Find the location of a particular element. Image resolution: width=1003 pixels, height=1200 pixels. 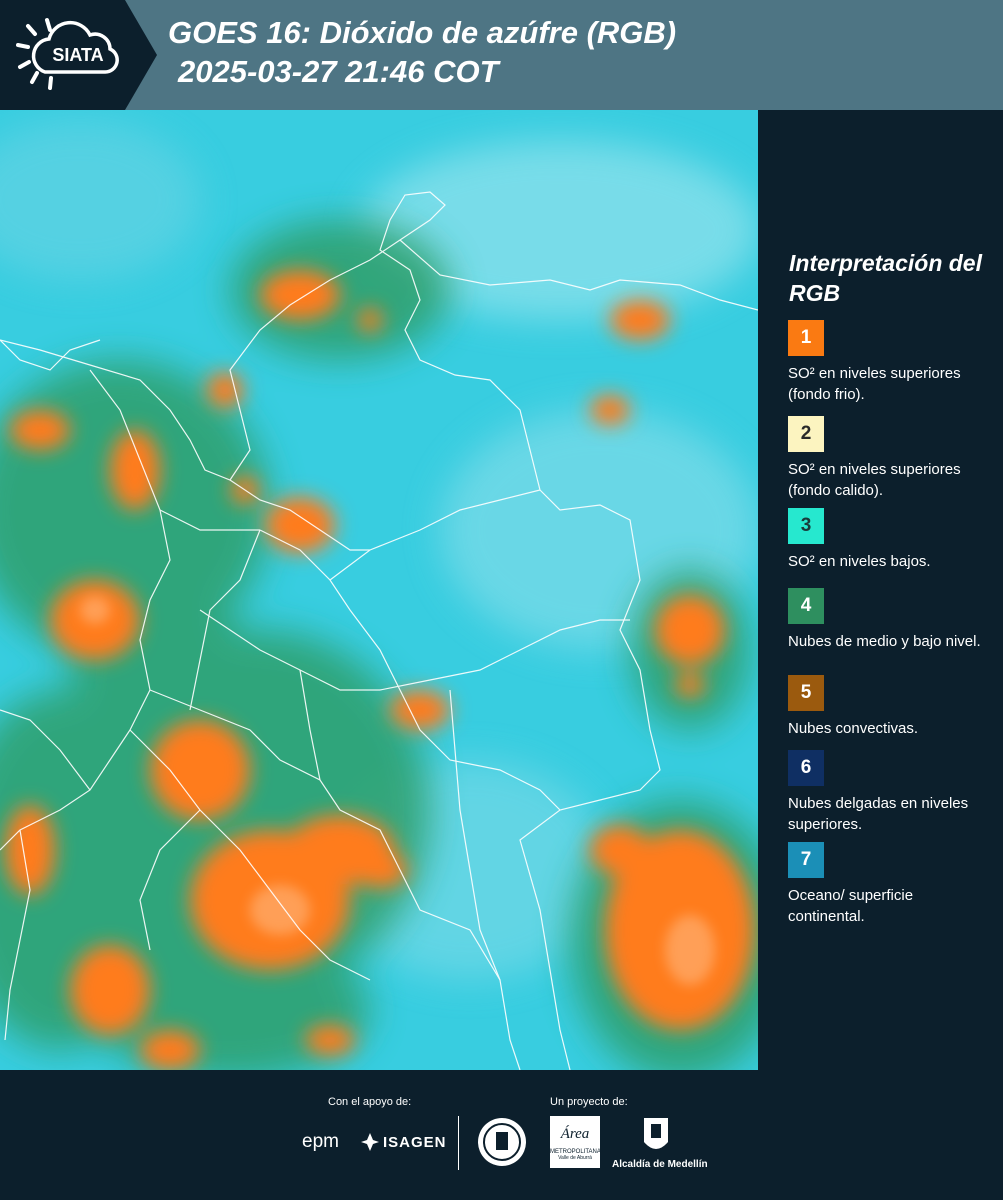

legend-label: Nubes convectivas. is located at coordinates (853, 728).